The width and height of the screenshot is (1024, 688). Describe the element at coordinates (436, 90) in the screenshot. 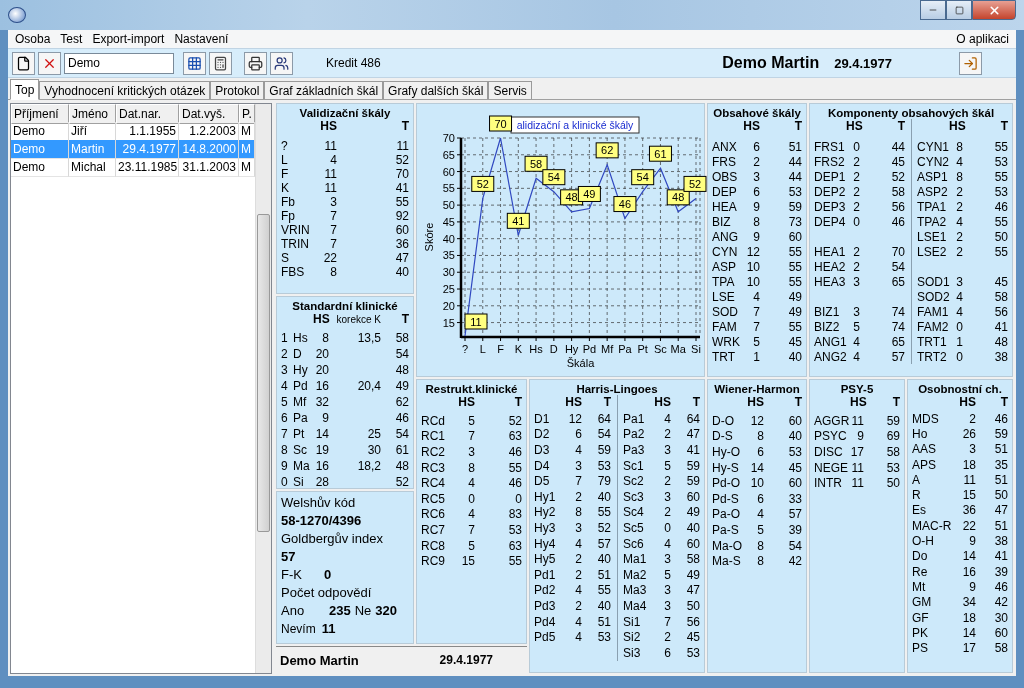

I see `tab: Grafy dalších škál` at that location.